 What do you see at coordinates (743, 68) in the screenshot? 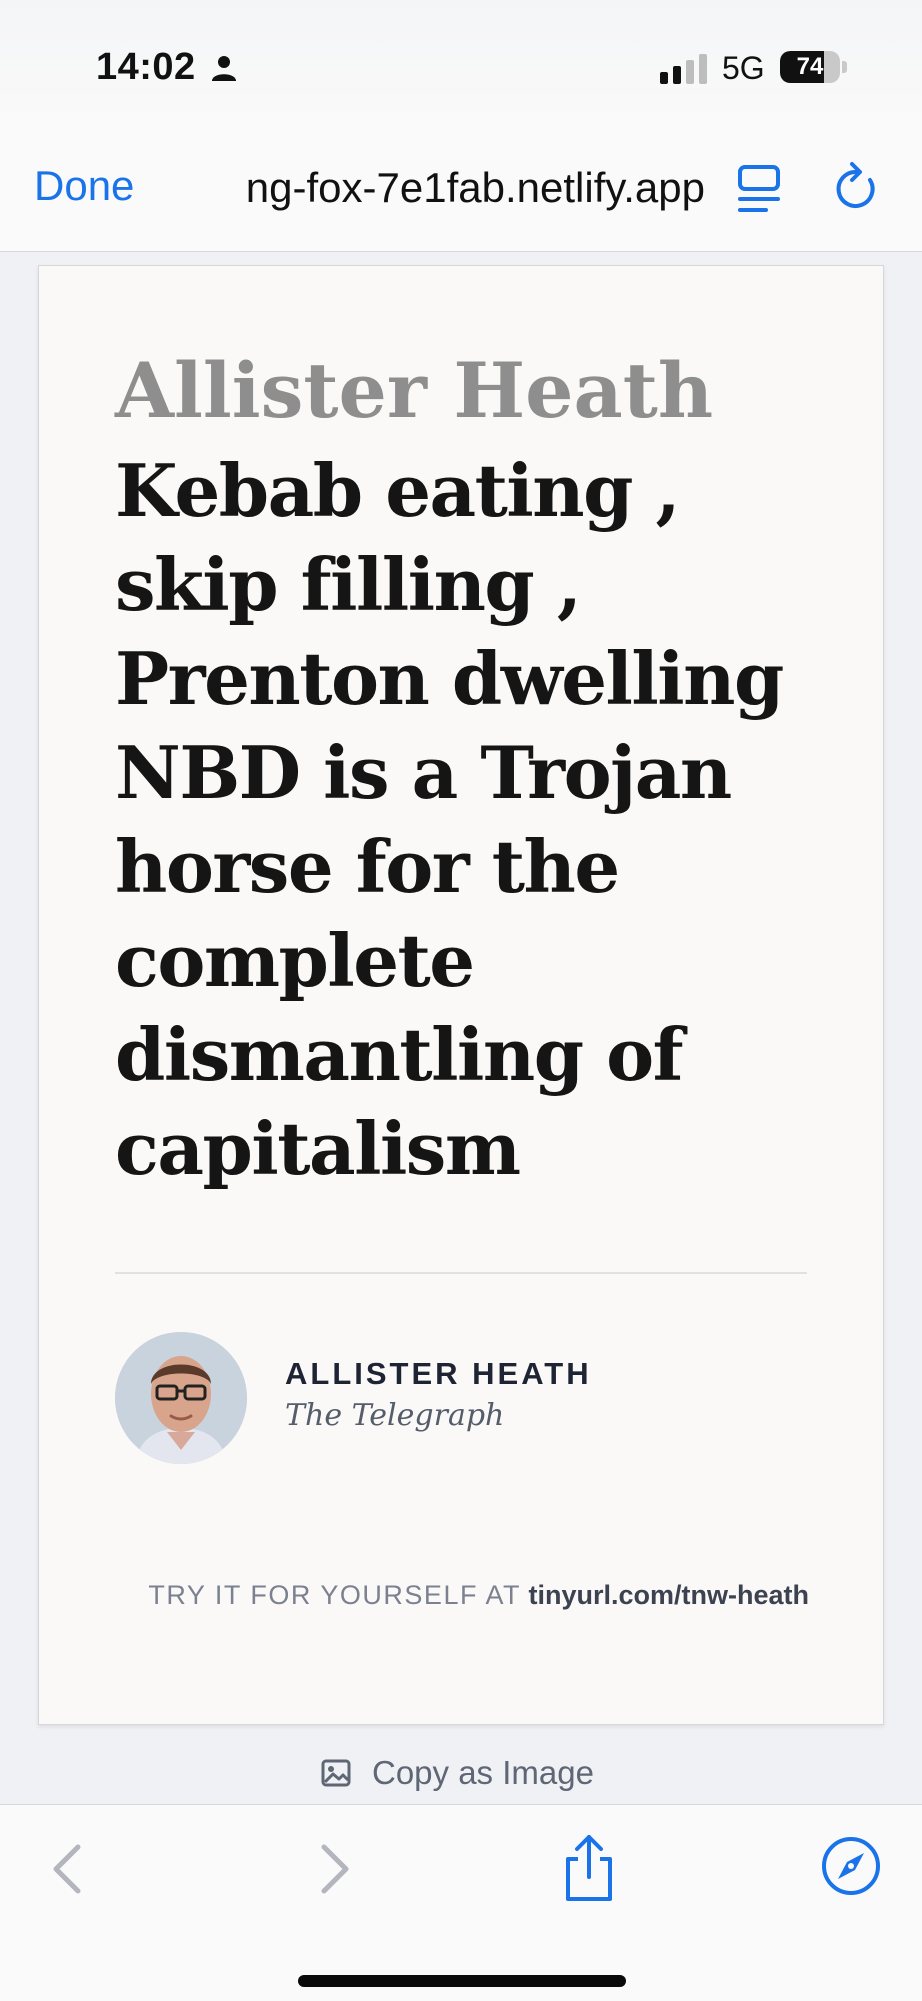
I see `network-label: 5G` at bounding box center [743, 68].